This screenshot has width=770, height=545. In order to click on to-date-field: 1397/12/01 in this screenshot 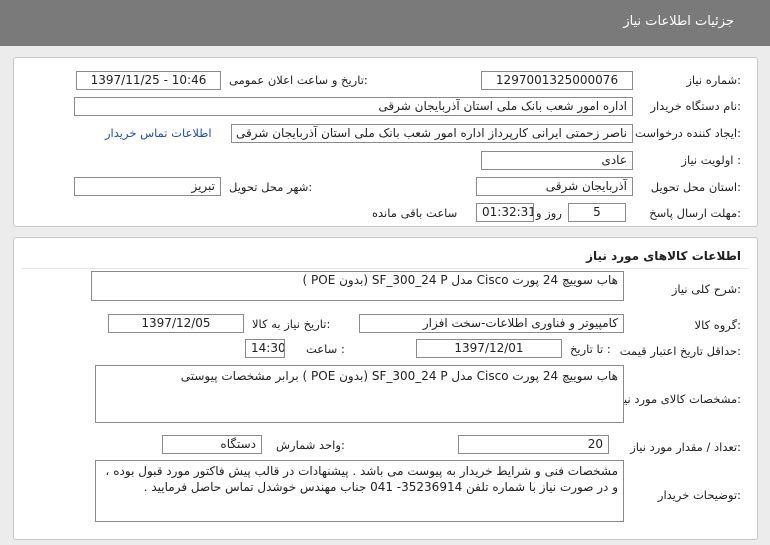, I will do `click(489, 348)`.